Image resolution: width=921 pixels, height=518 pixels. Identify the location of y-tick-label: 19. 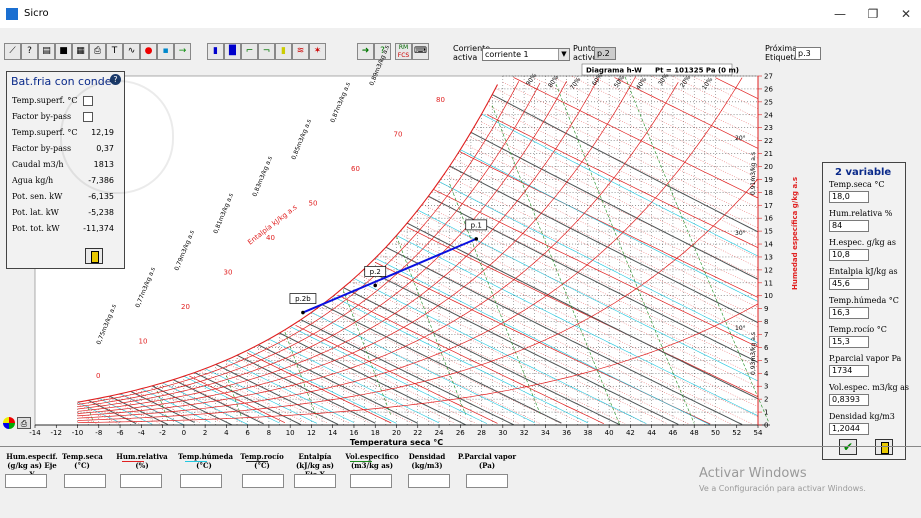
(768, 180).